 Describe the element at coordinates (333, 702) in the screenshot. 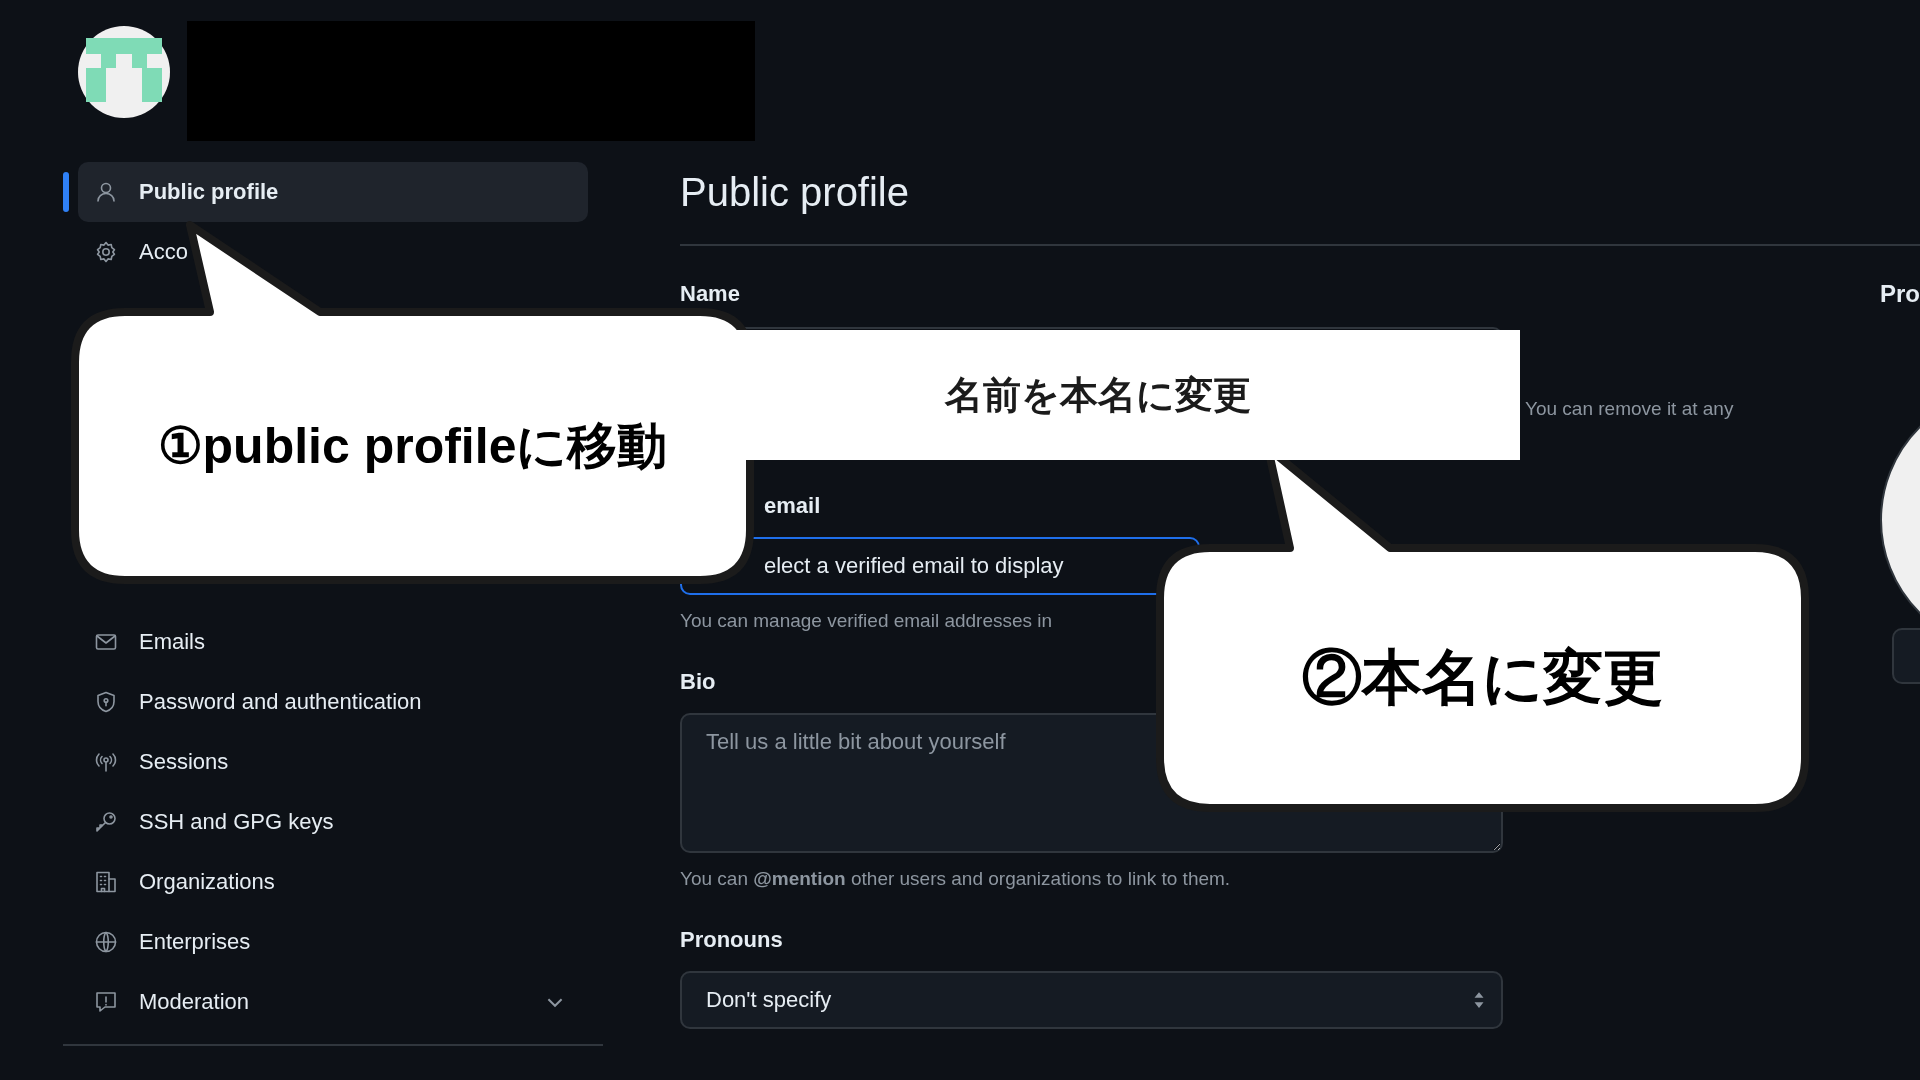

I see `sidebar-item: Password and authentication` at that location.